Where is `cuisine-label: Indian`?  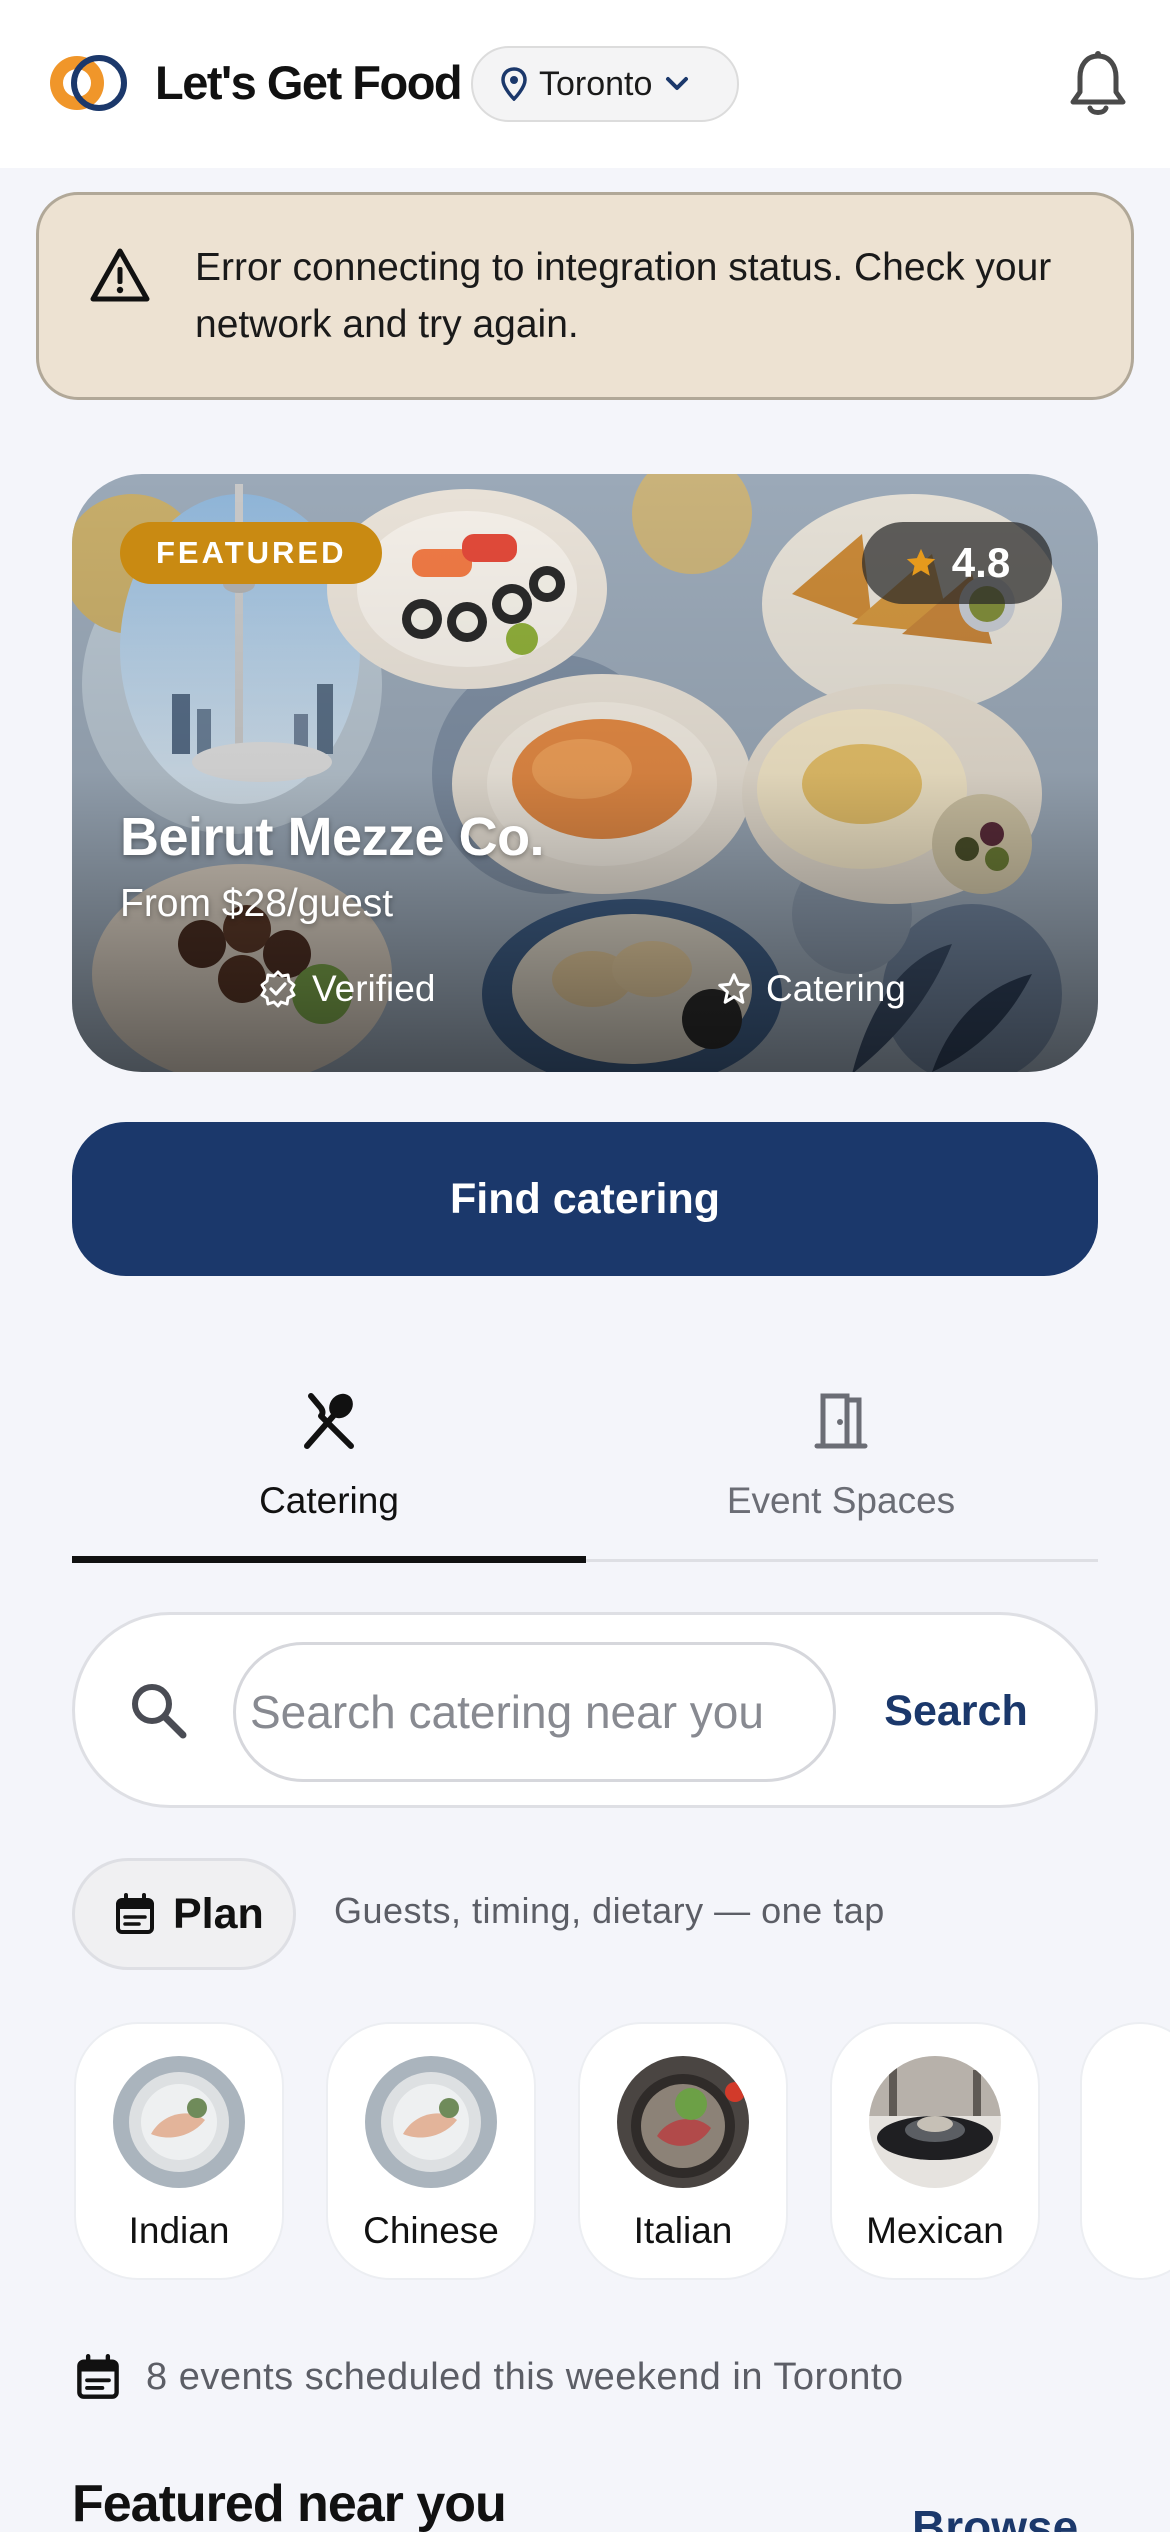
cuisine-label: Indian is located at coordinates (179, 2230).